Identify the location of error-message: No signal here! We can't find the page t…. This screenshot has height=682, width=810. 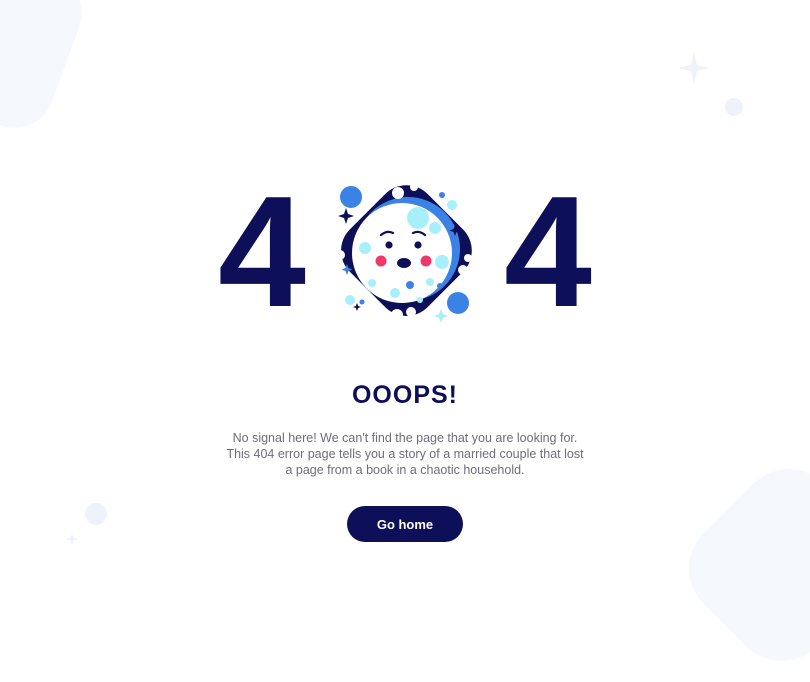
(405, 454).